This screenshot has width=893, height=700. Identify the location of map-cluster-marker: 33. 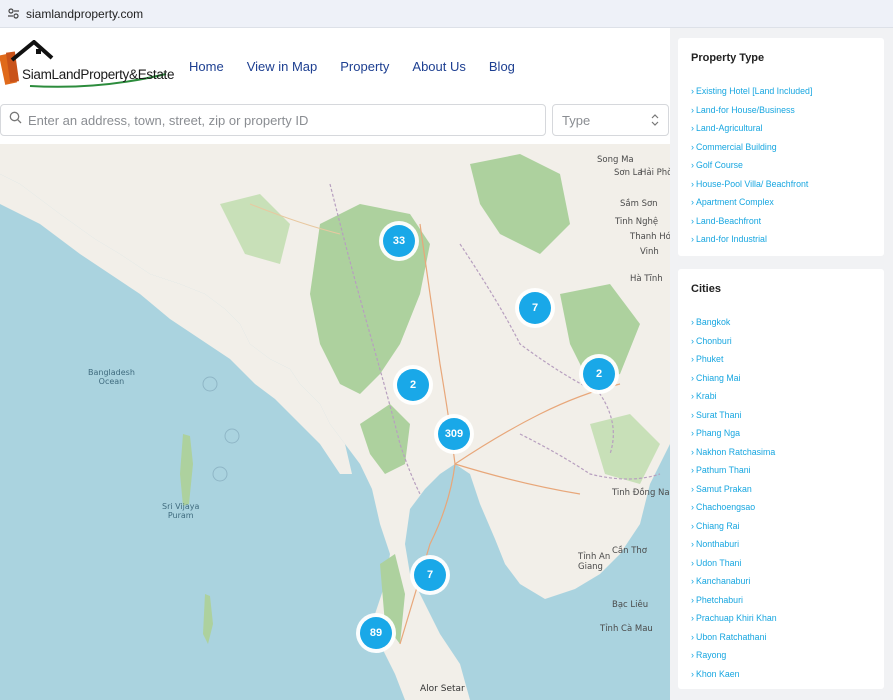
(399, 241).